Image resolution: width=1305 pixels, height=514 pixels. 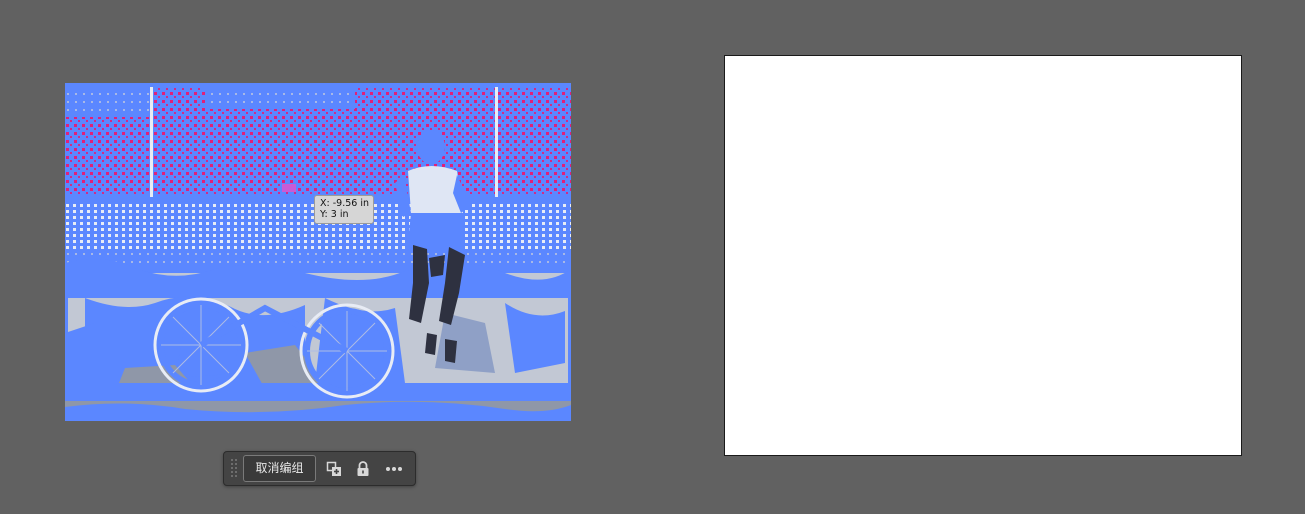 What do you see at coordinates (363, 469) in the screenshot?
I see `lock-icon` at bounding box center [363, 469].